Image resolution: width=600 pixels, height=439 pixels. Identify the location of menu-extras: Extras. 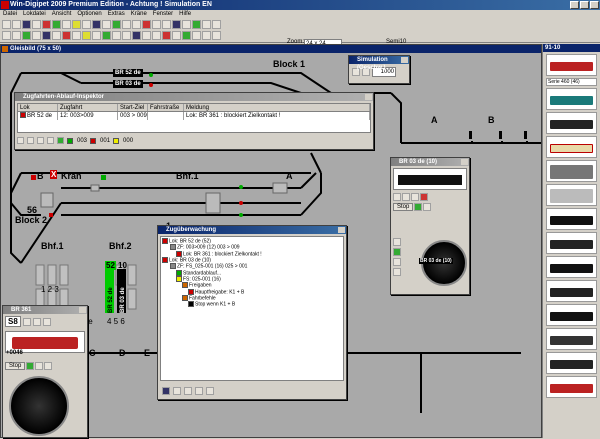
(116, 14).